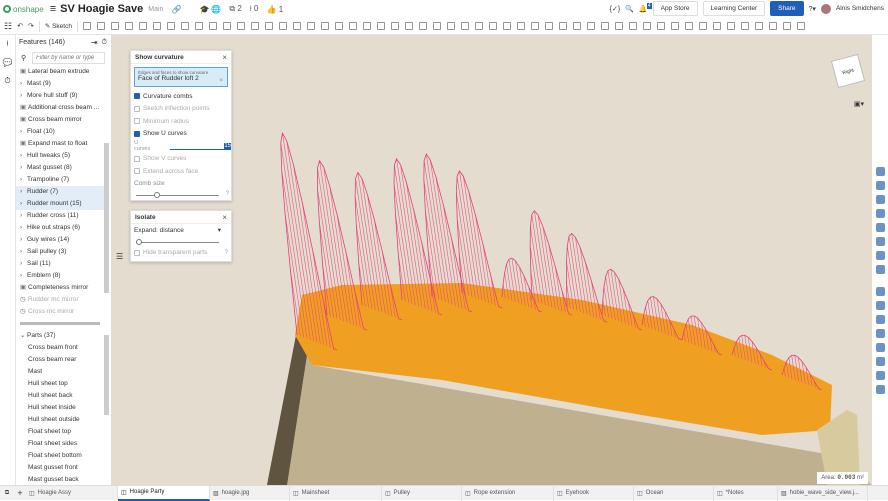  I want to click on hide-transparent-checkbox: Hide transparent parts?, so click(181, 253).